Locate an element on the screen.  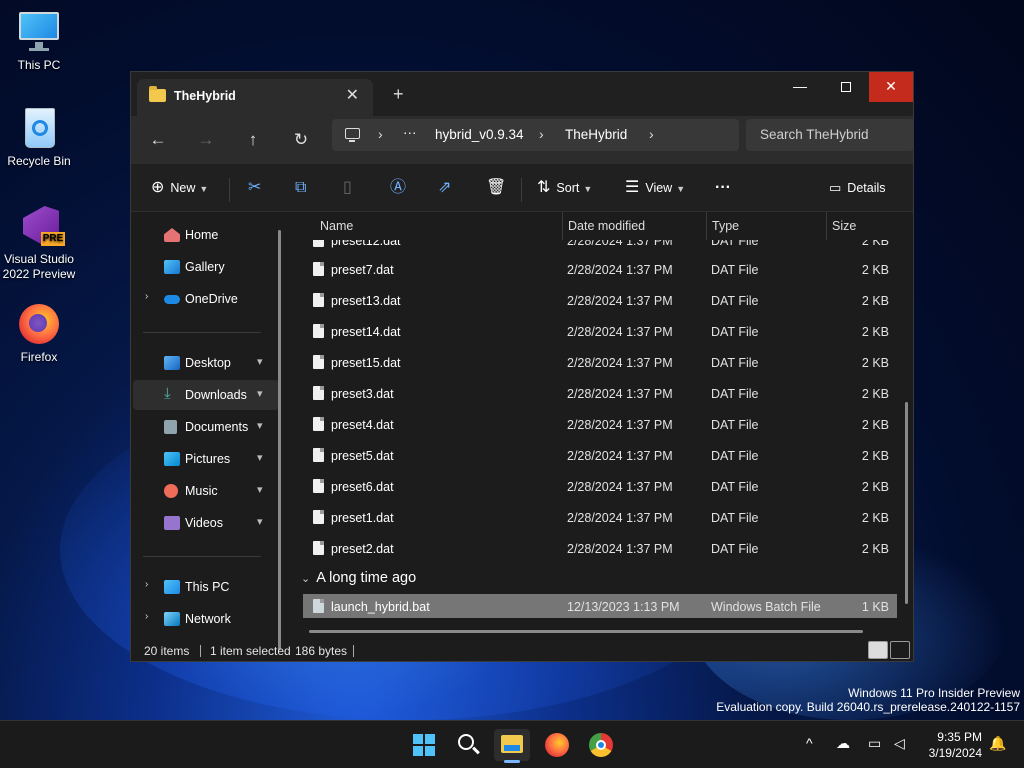
view-icon: ☰ is located at coordinates (632, 187).